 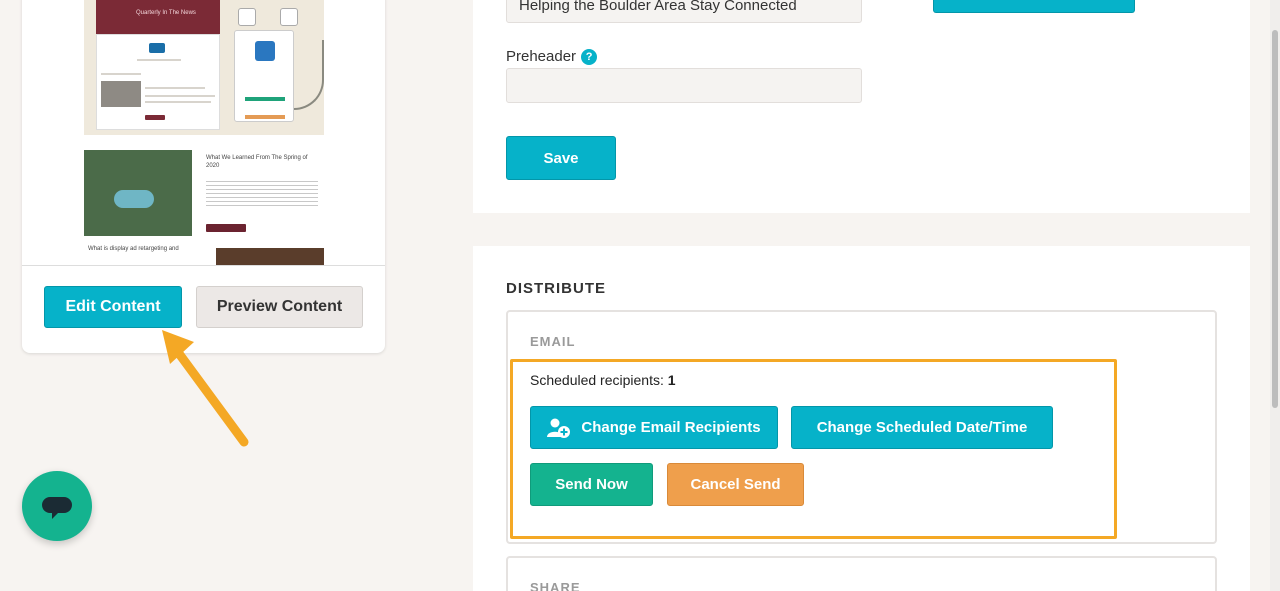 What do you see at coordinates (155, 117) in the screenshot?
I see `thumbnail-button` at bounding box center [155, 117].